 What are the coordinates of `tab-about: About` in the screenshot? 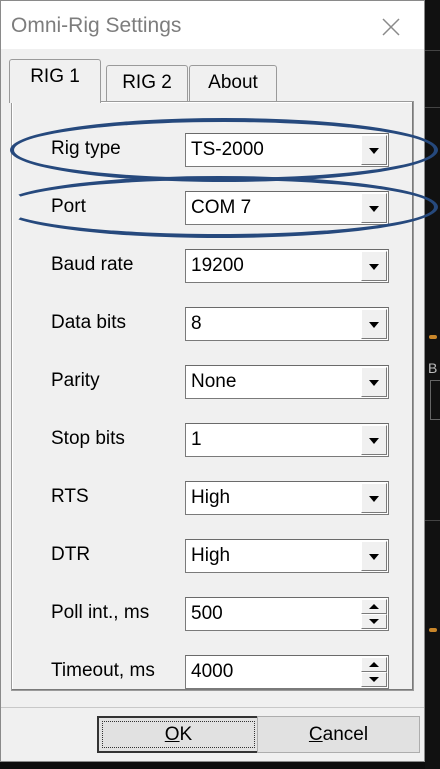 It's located at (233, 83).